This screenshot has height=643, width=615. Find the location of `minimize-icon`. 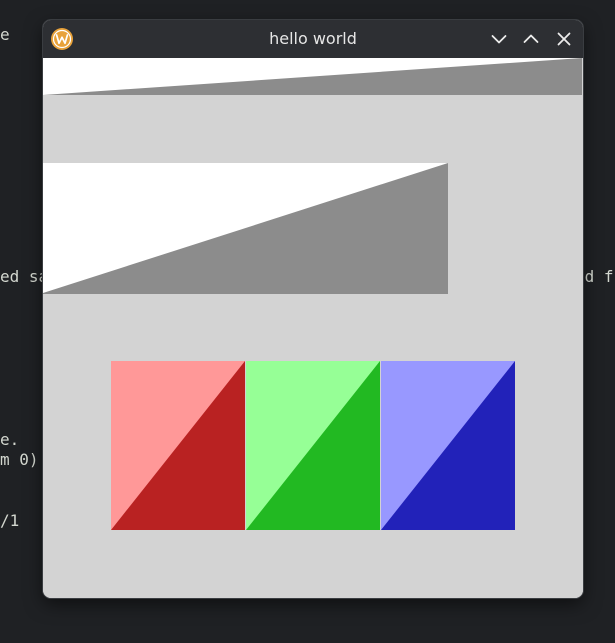

minimize-icon is located at coordinates (499, 39).